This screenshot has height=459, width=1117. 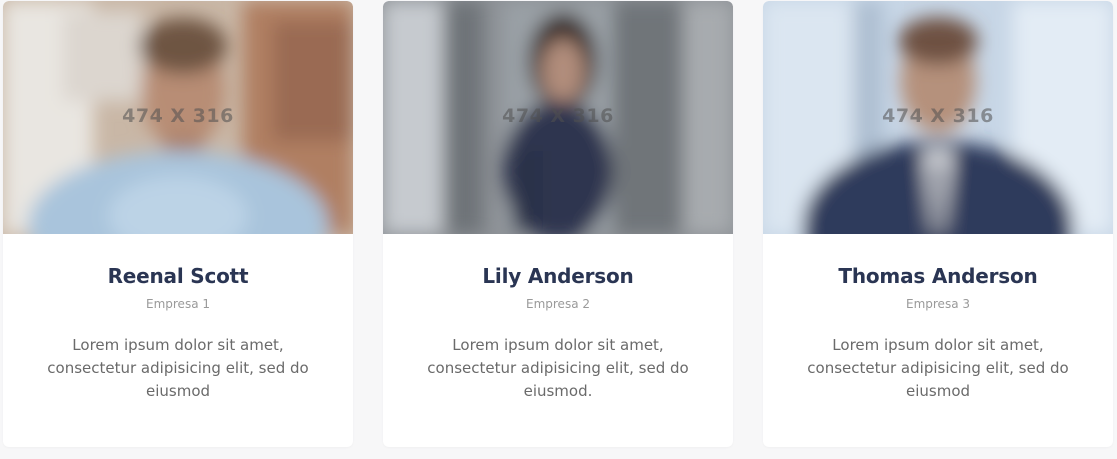 I want to click on team-member-company: Empresa 3, so click(x=938, y=304).